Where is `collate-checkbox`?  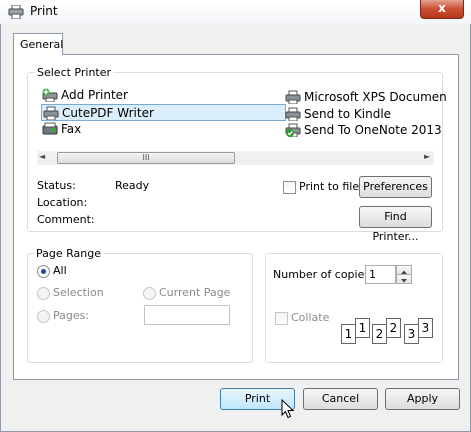
collate-checkbox is located at coordinates (281, 318).